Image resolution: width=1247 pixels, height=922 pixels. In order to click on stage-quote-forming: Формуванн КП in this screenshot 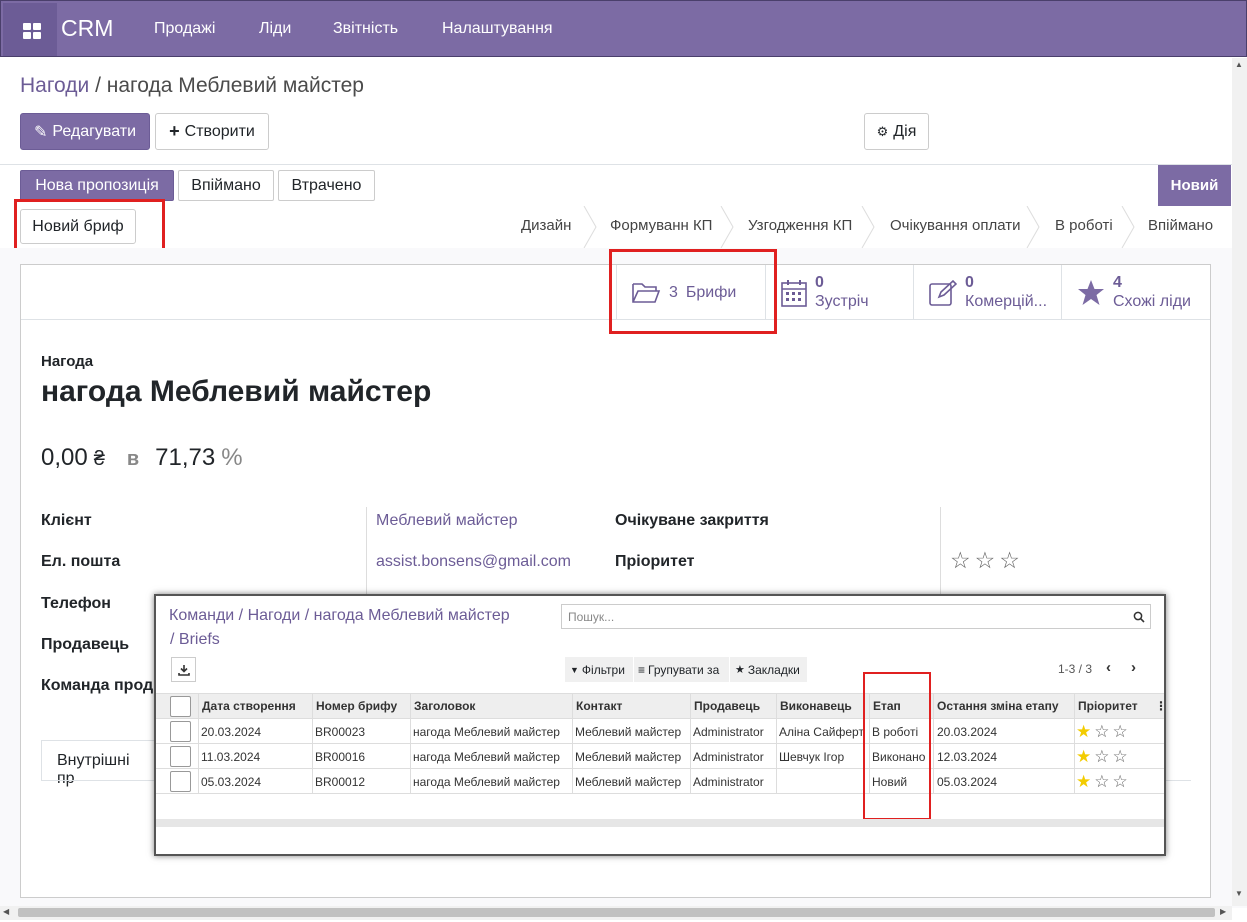, I will do `click(661, 225)`.